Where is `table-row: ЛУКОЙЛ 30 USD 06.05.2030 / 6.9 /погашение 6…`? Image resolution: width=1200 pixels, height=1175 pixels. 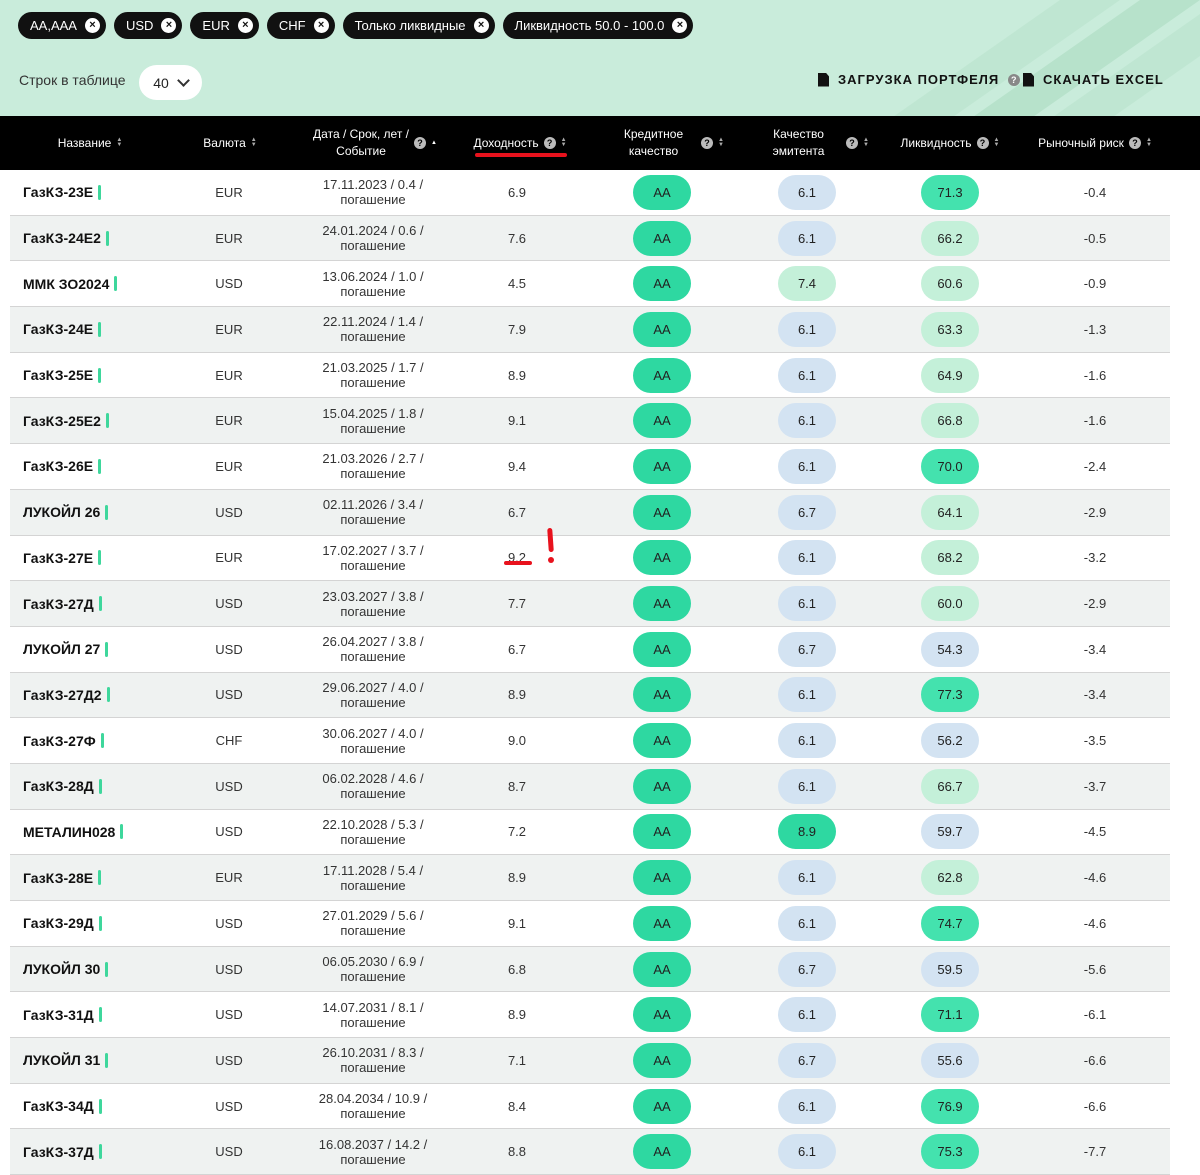
table-row: ЛУКОЙЛ 30 USD 06.05.2030 / 6.9 /погашение 6… is located at coordinates (590, 969).